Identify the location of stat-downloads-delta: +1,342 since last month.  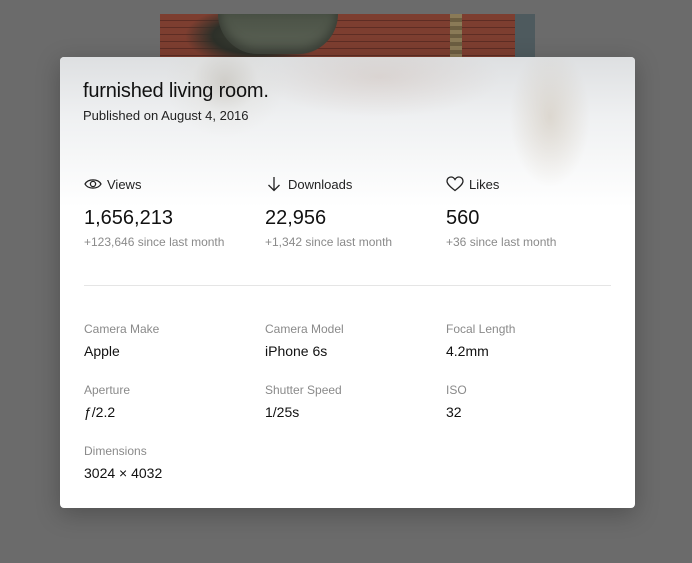
(329, 242).